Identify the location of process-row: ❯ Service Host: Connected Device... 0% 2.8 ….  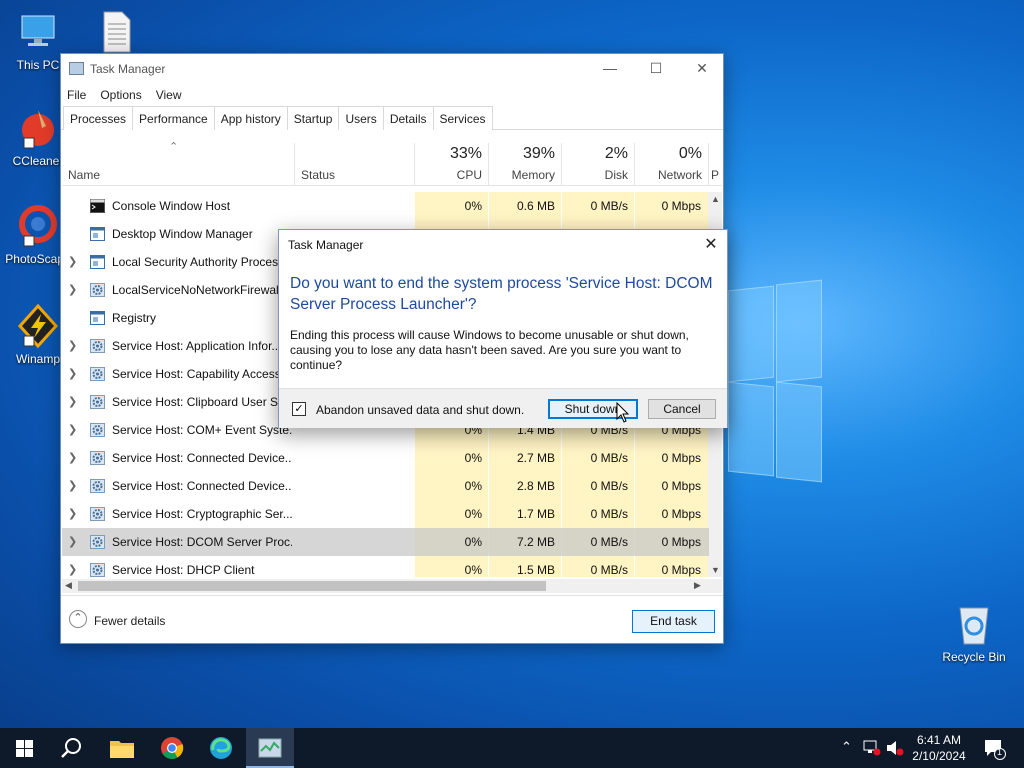
(385, 486).